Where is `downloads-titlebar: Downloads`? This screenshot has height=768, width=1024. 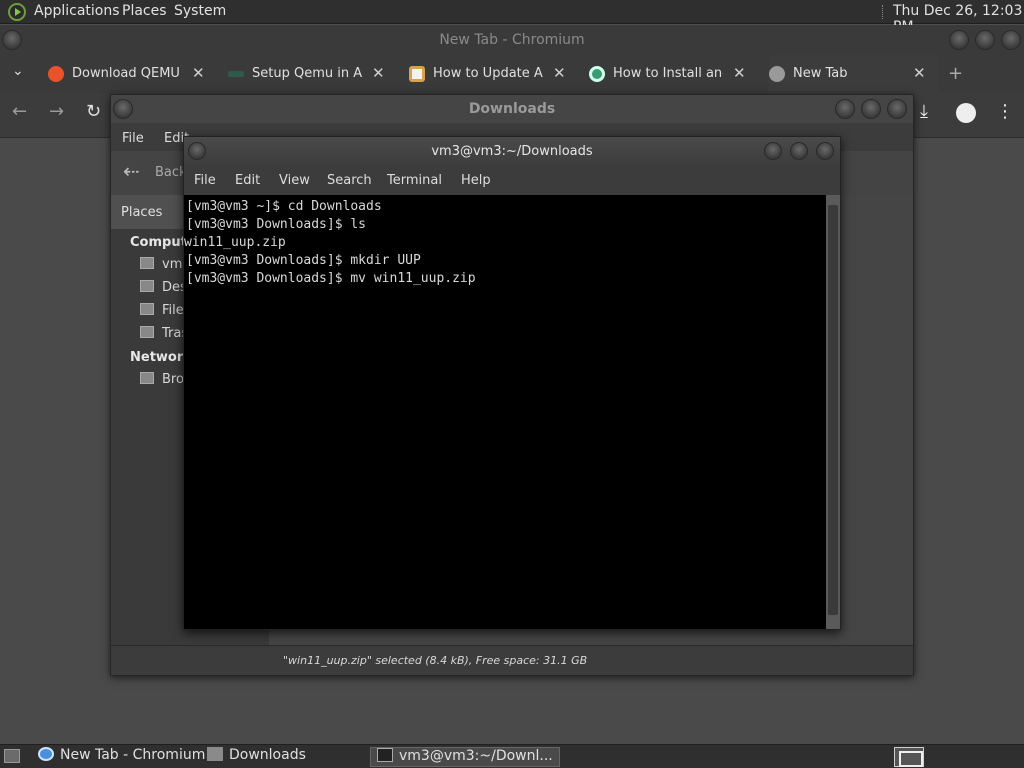
downloads-titlebar: Downloads is located at coordinates (512, 109).